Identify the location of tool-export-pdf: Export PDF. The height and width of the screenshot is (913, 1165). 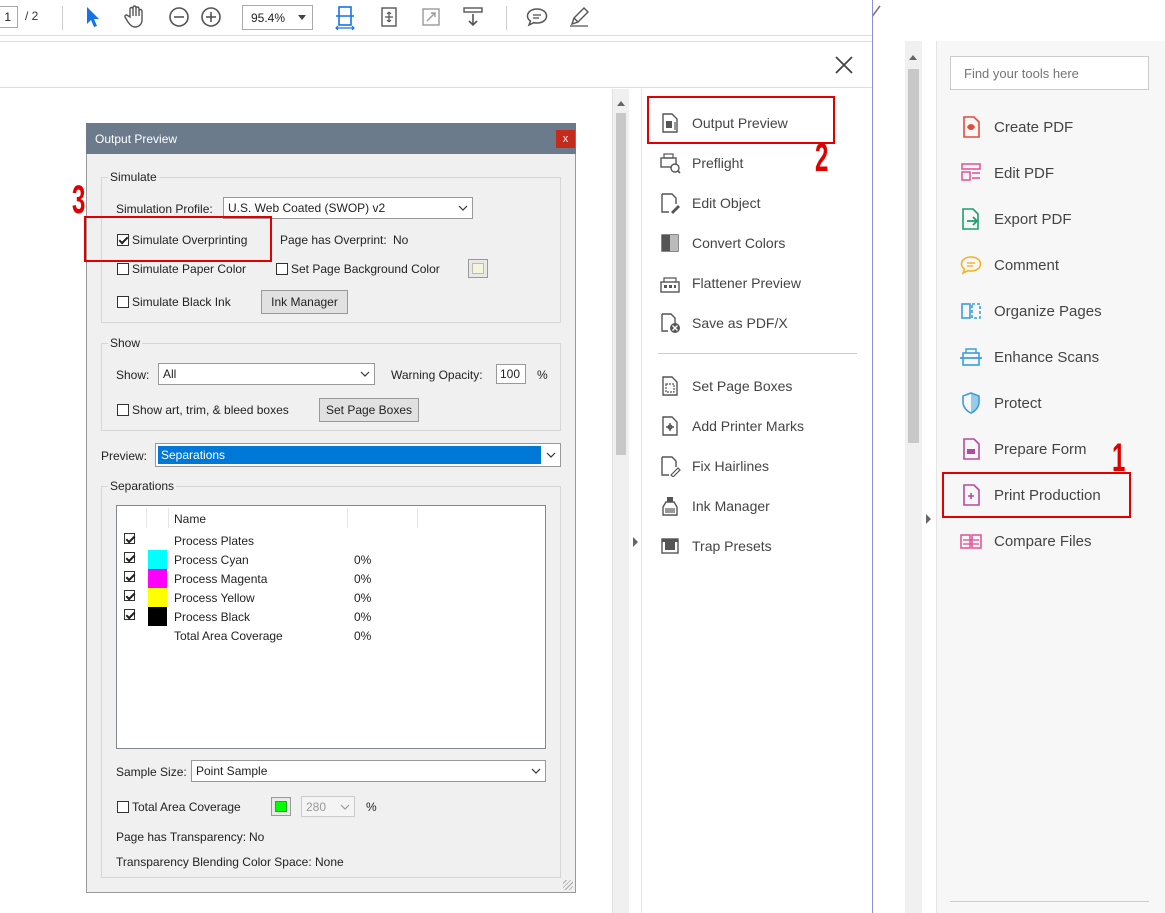
(1015, 219).